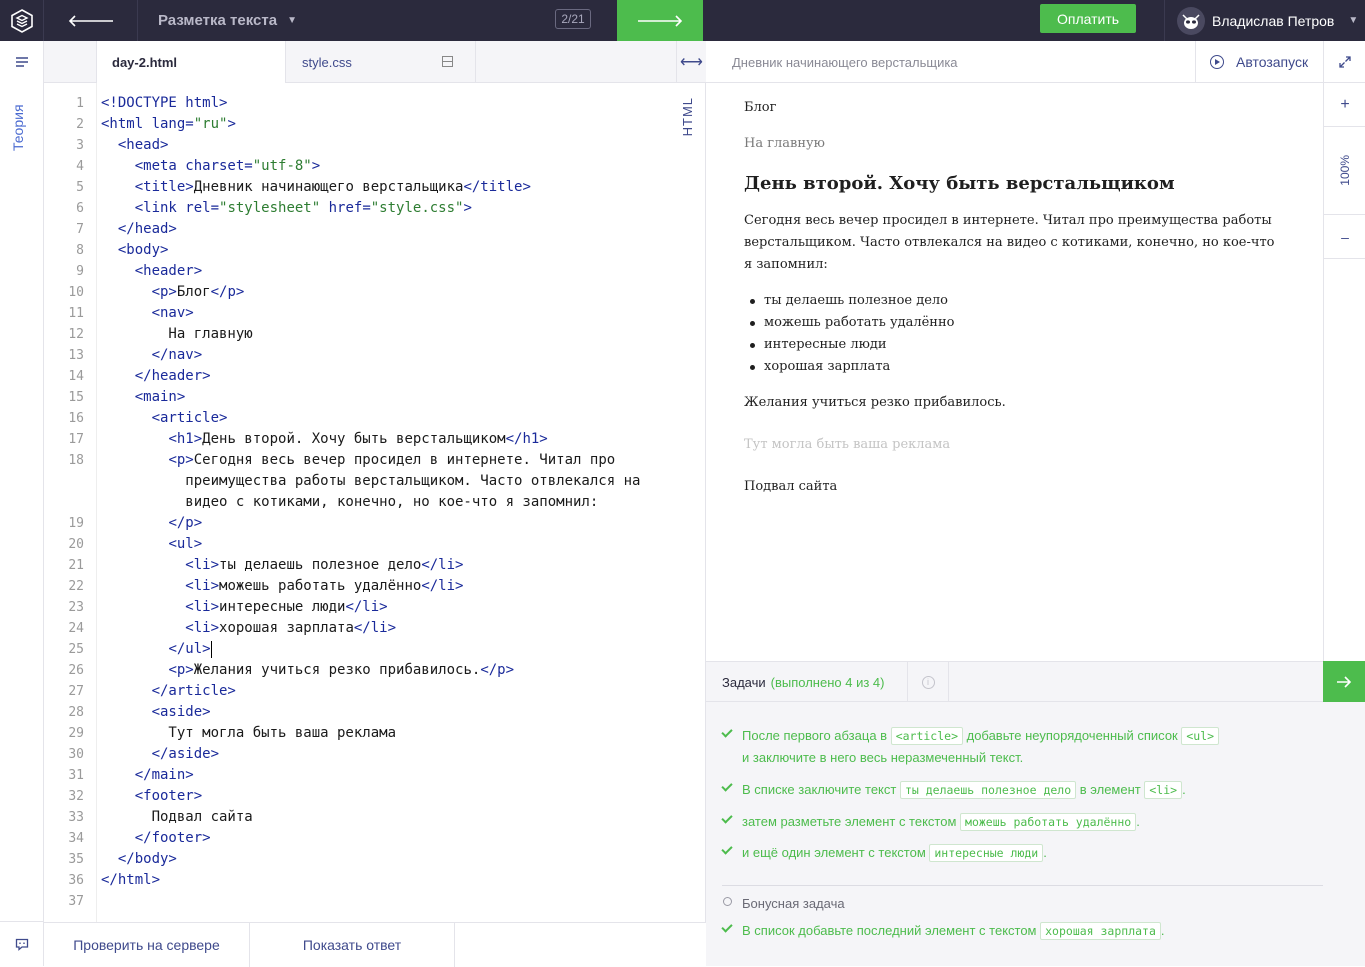 The width and height of the screenshot is (1365, 967). I want to click on line-number: 7, so click(80, 229).